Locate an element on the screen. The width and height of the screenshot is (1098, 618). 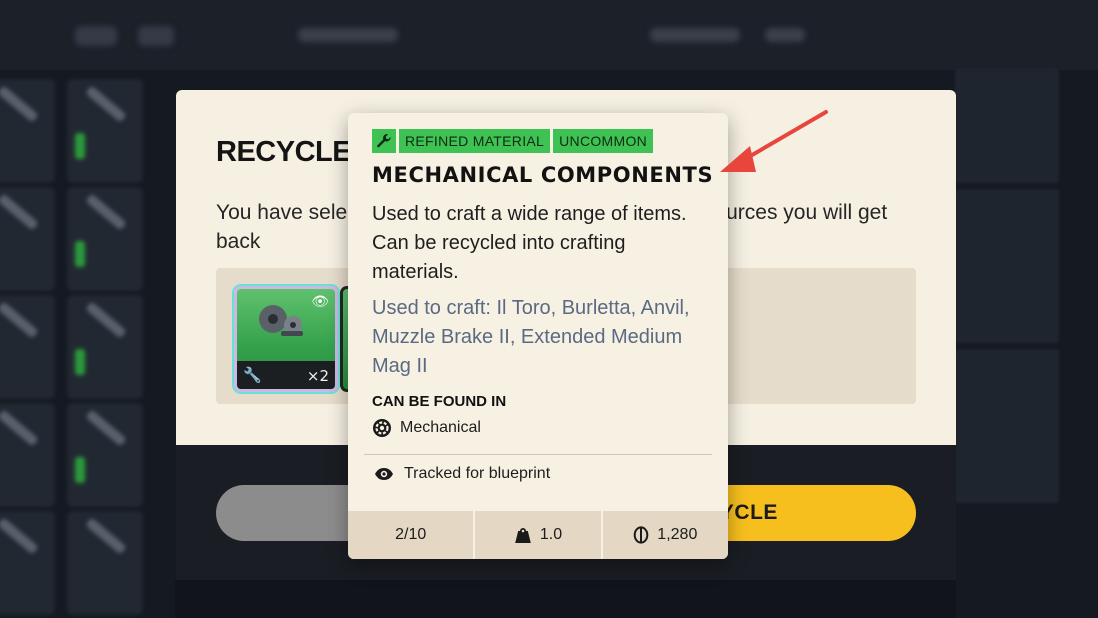
wrench-icon: 🔧 is located at coordinates (252, 375).